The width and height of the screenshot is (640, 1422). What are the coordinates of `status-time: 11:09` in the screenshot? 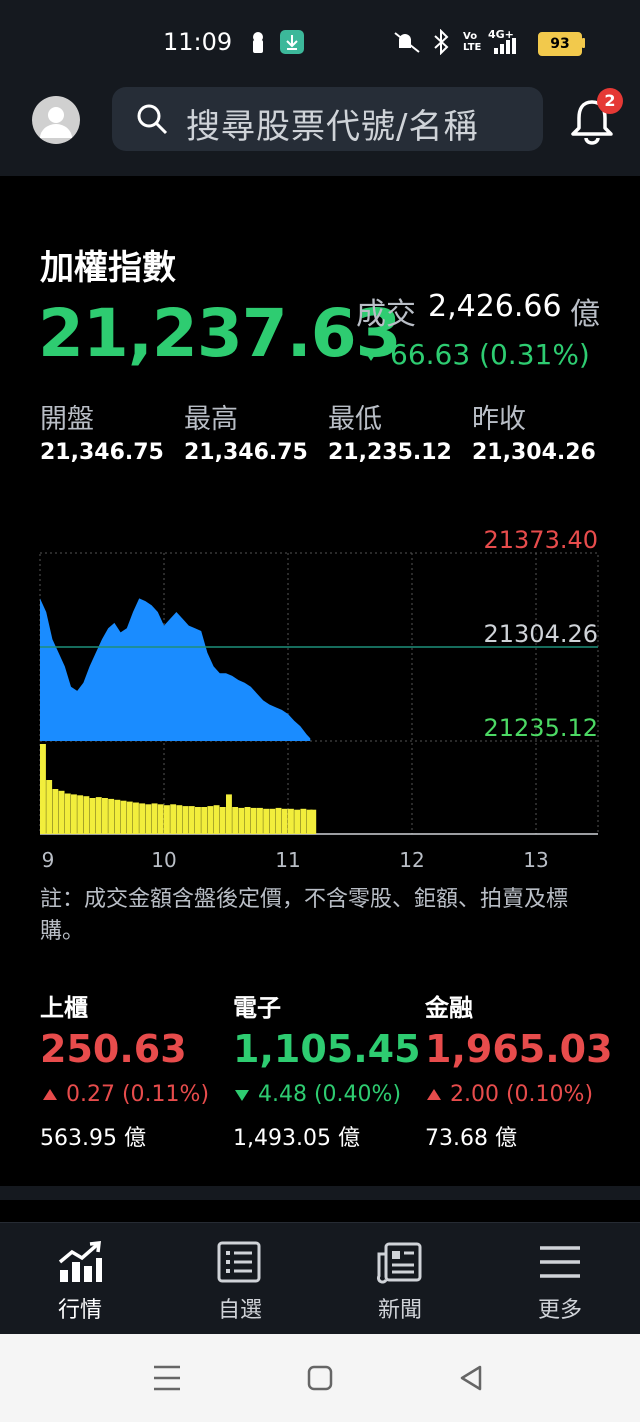 It's located at (198, 42).